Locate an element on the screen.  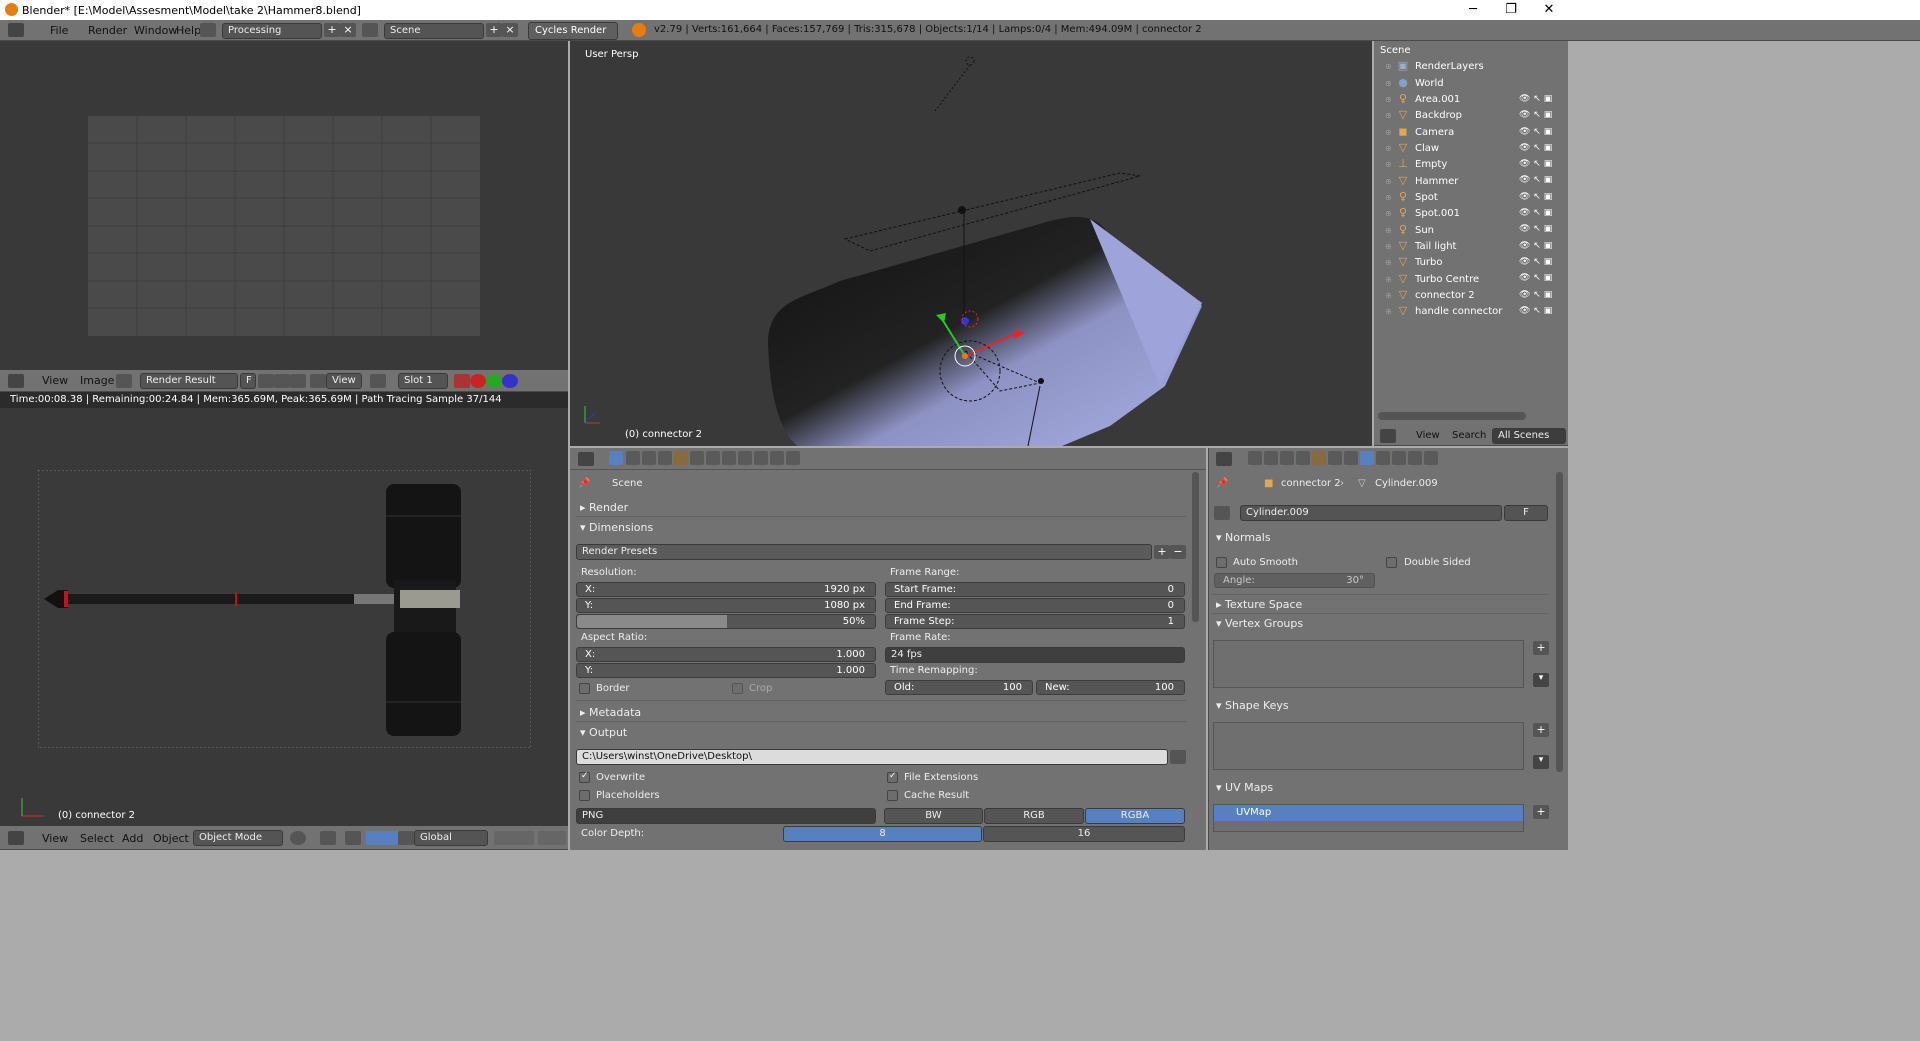
pivot-icon is located at coordinates (378, 381).